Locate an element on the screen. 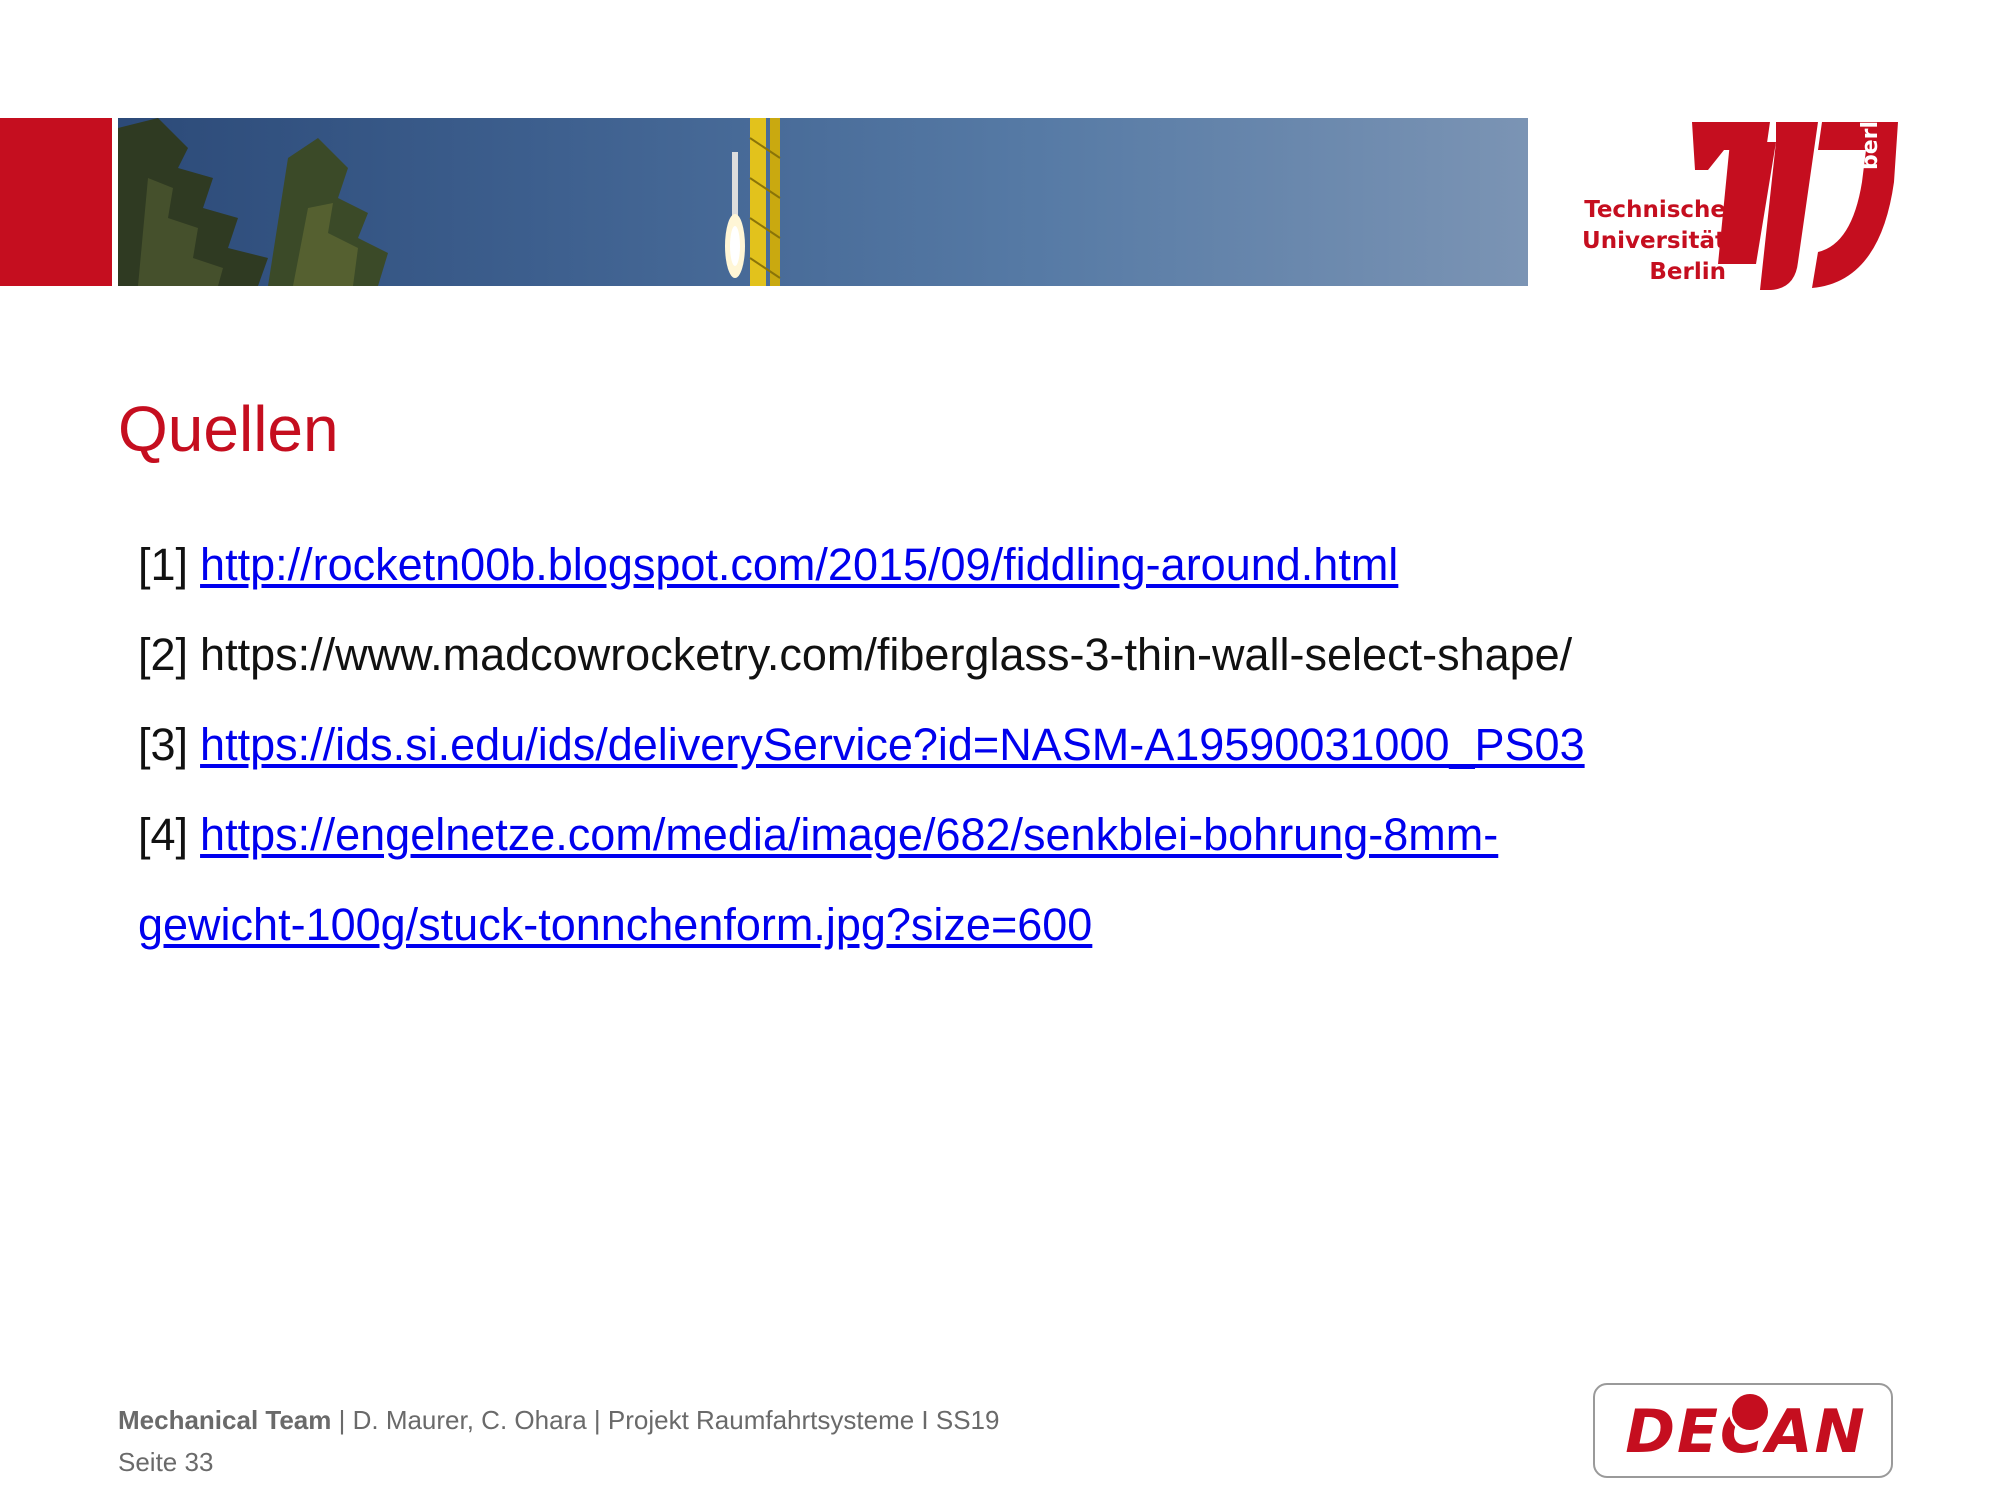  footer-team: Mechanical Team is located at coordinates (225, 1420).